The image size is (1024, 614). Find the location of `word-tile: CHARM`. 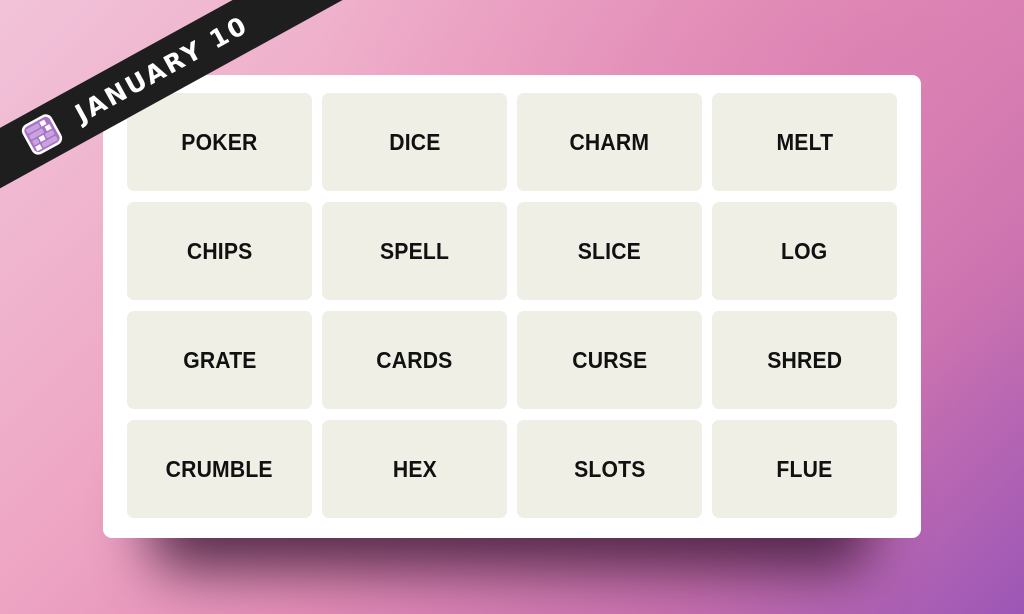

word-tile: CHARM is located at coordinates (609, 142).